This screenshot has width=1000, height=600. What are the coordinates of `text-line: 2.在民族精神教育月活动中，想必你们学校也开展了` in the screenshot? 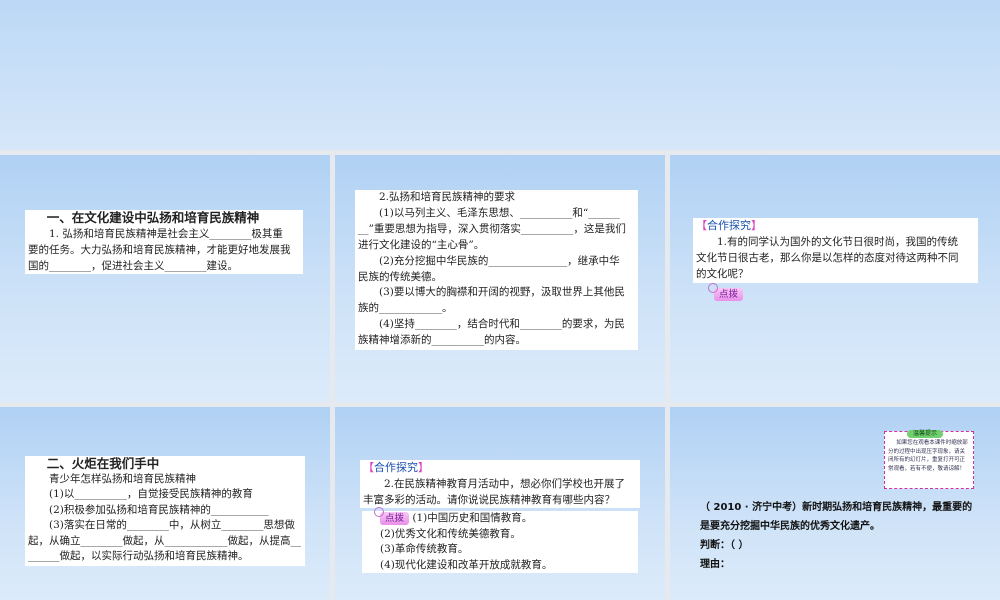 It's located at (505, 484).